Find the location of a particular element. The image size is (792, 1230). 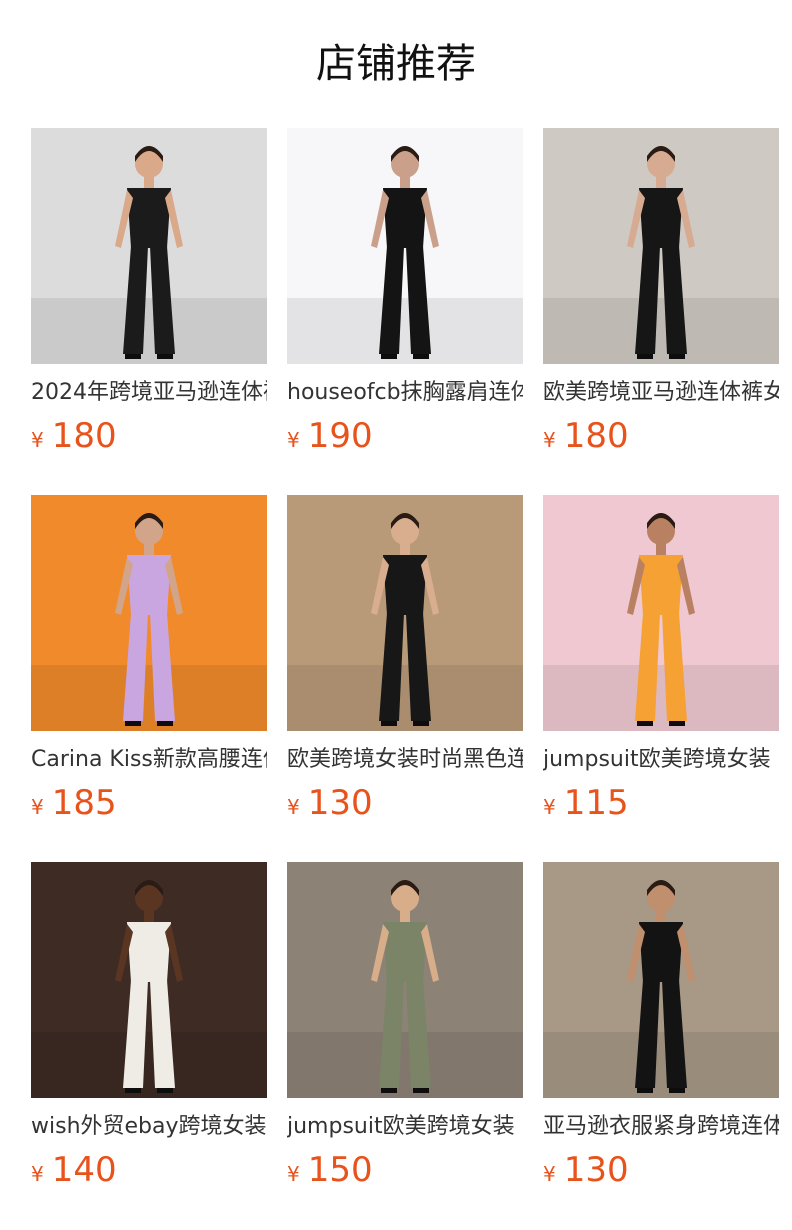

product-card: 2024年跨境亚马逊连体裤 ¥180 is located at coordinates (149, 292).